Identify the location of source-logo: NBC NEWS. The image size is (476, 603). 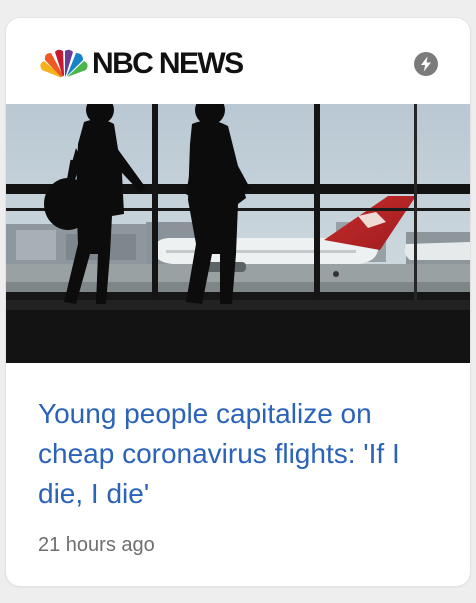
(141, 63).